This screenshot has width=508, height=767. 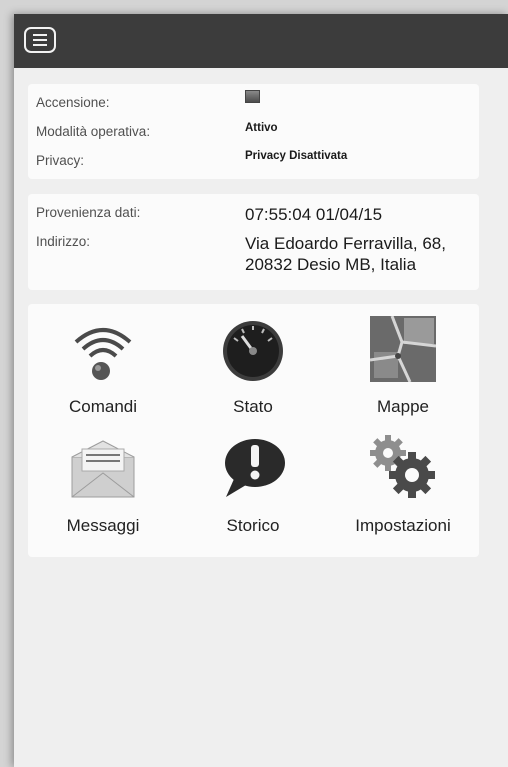 I want to click on menu-item-impostazioni: Impostazioni, so click(x=403, y=489).